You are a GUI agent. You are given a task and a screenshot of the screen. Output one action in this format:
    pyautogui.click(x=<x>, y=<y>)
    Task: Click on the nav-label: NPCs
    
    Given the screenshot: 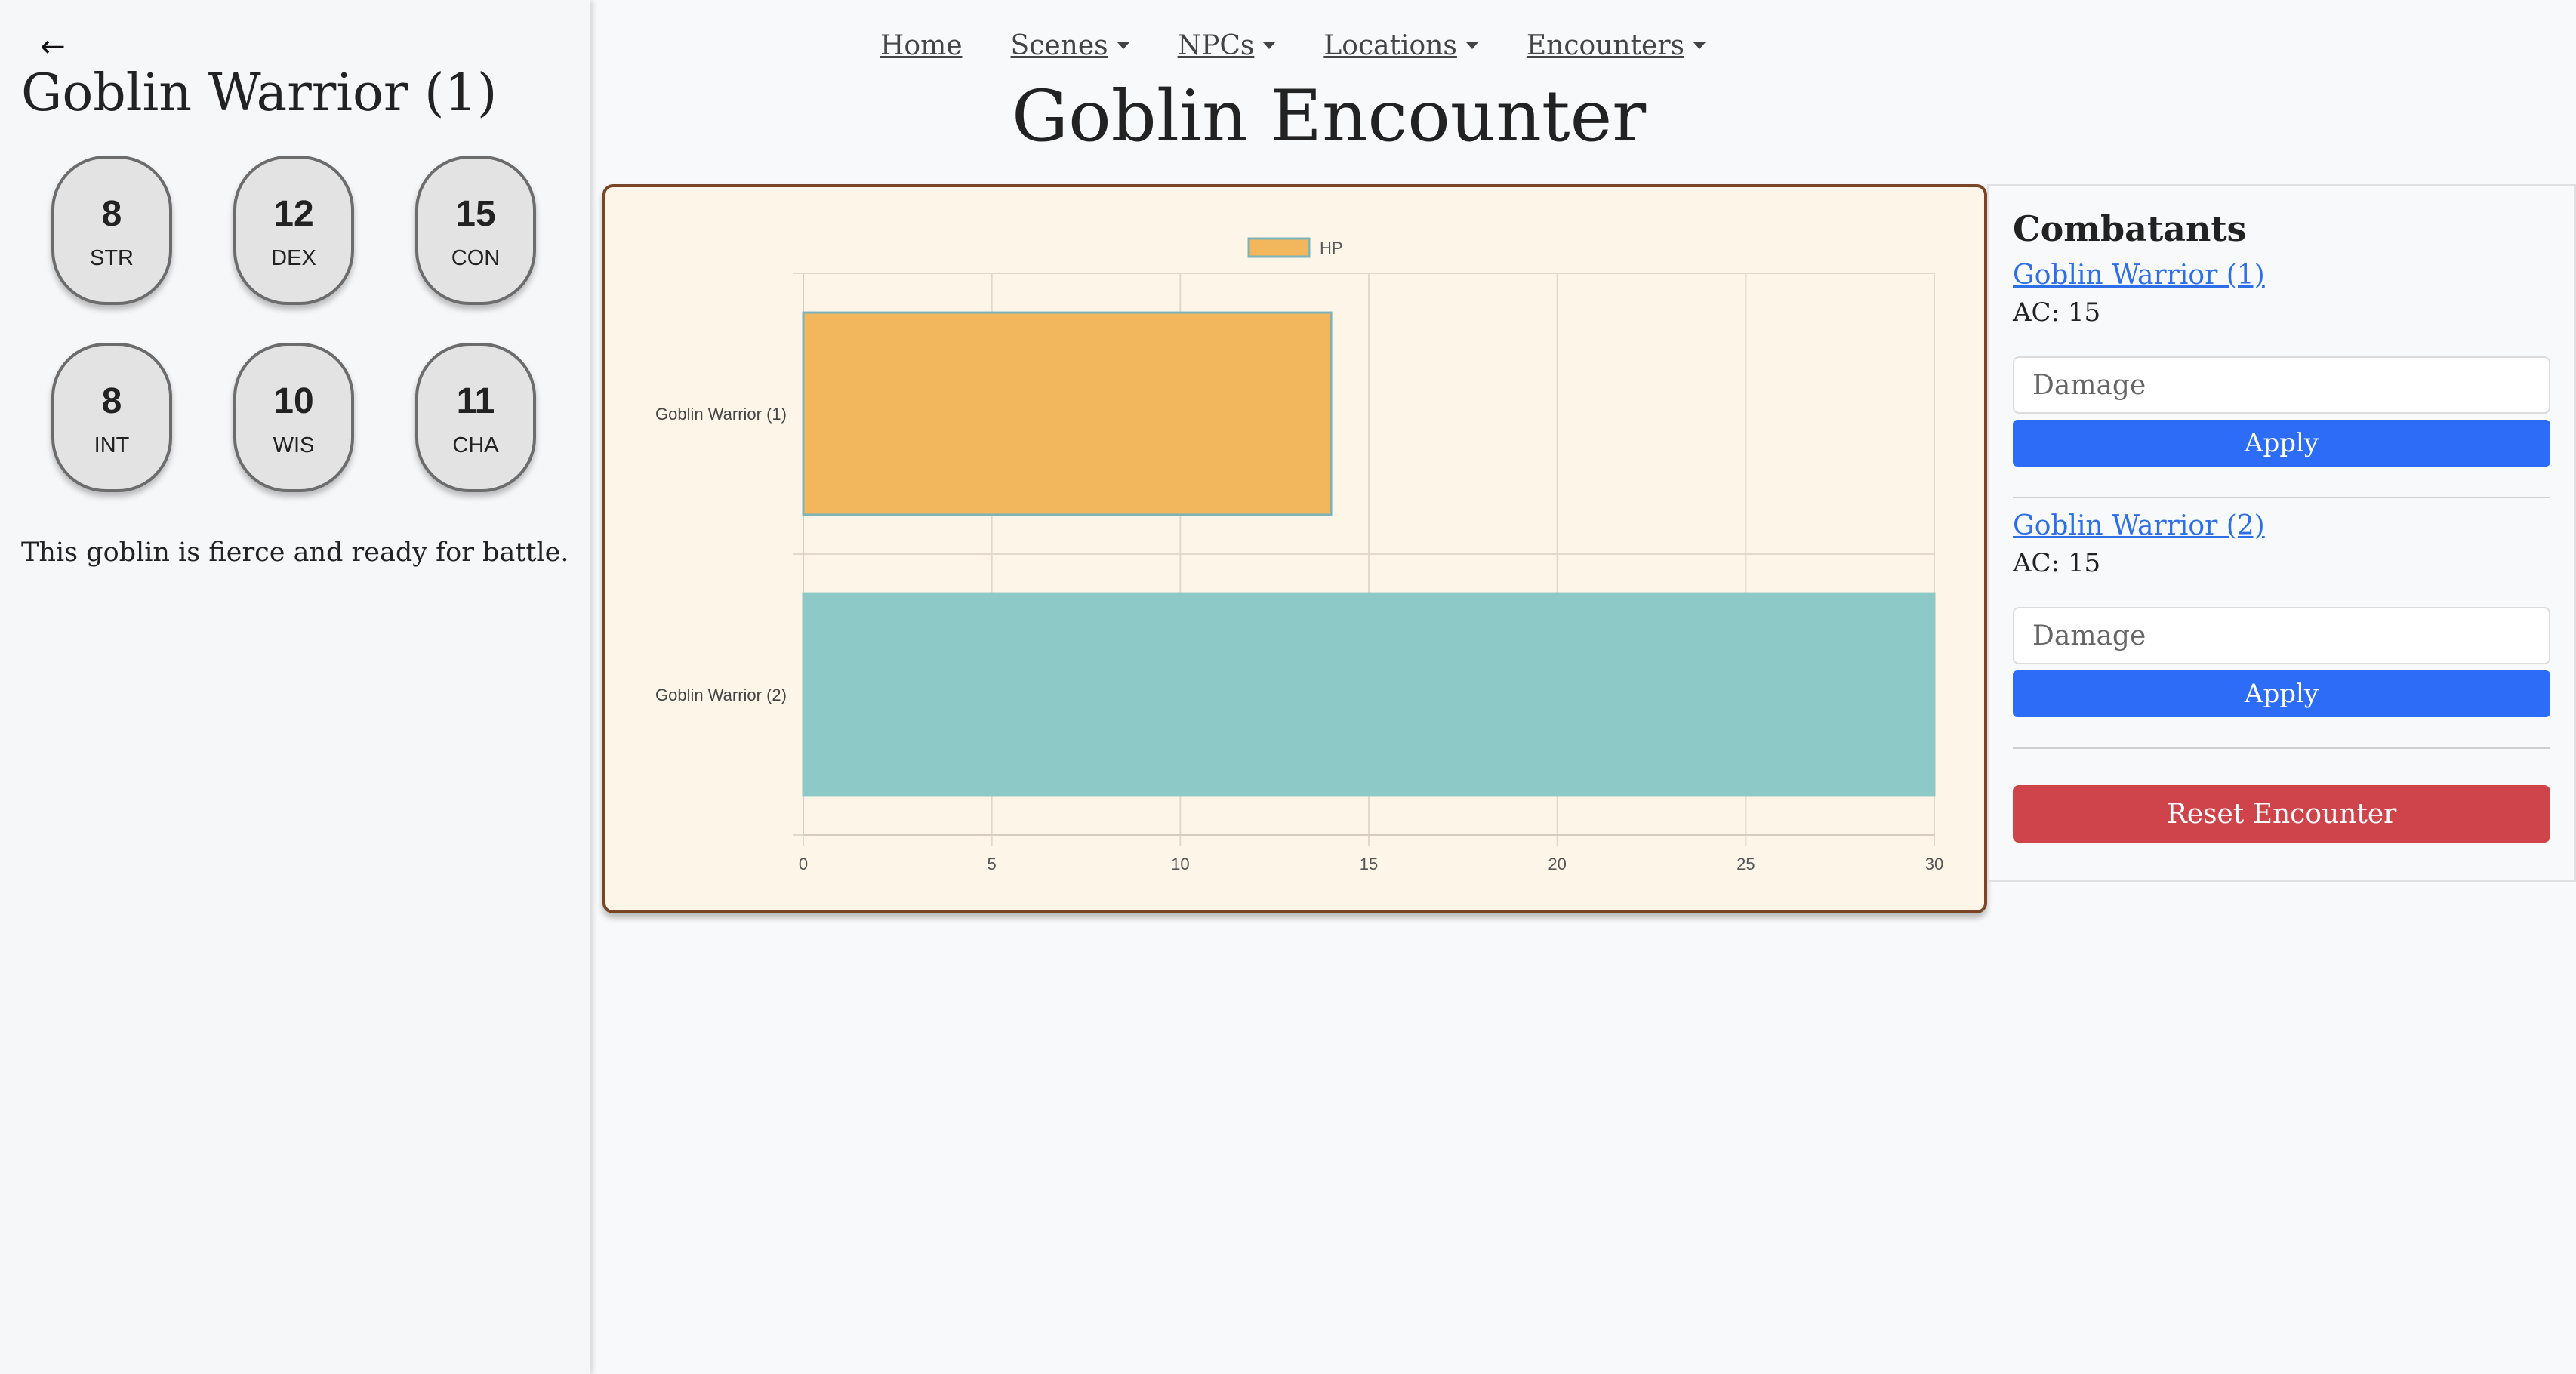 What is the action you would take?
    pyautogui.click(x=1216, y=45)
    